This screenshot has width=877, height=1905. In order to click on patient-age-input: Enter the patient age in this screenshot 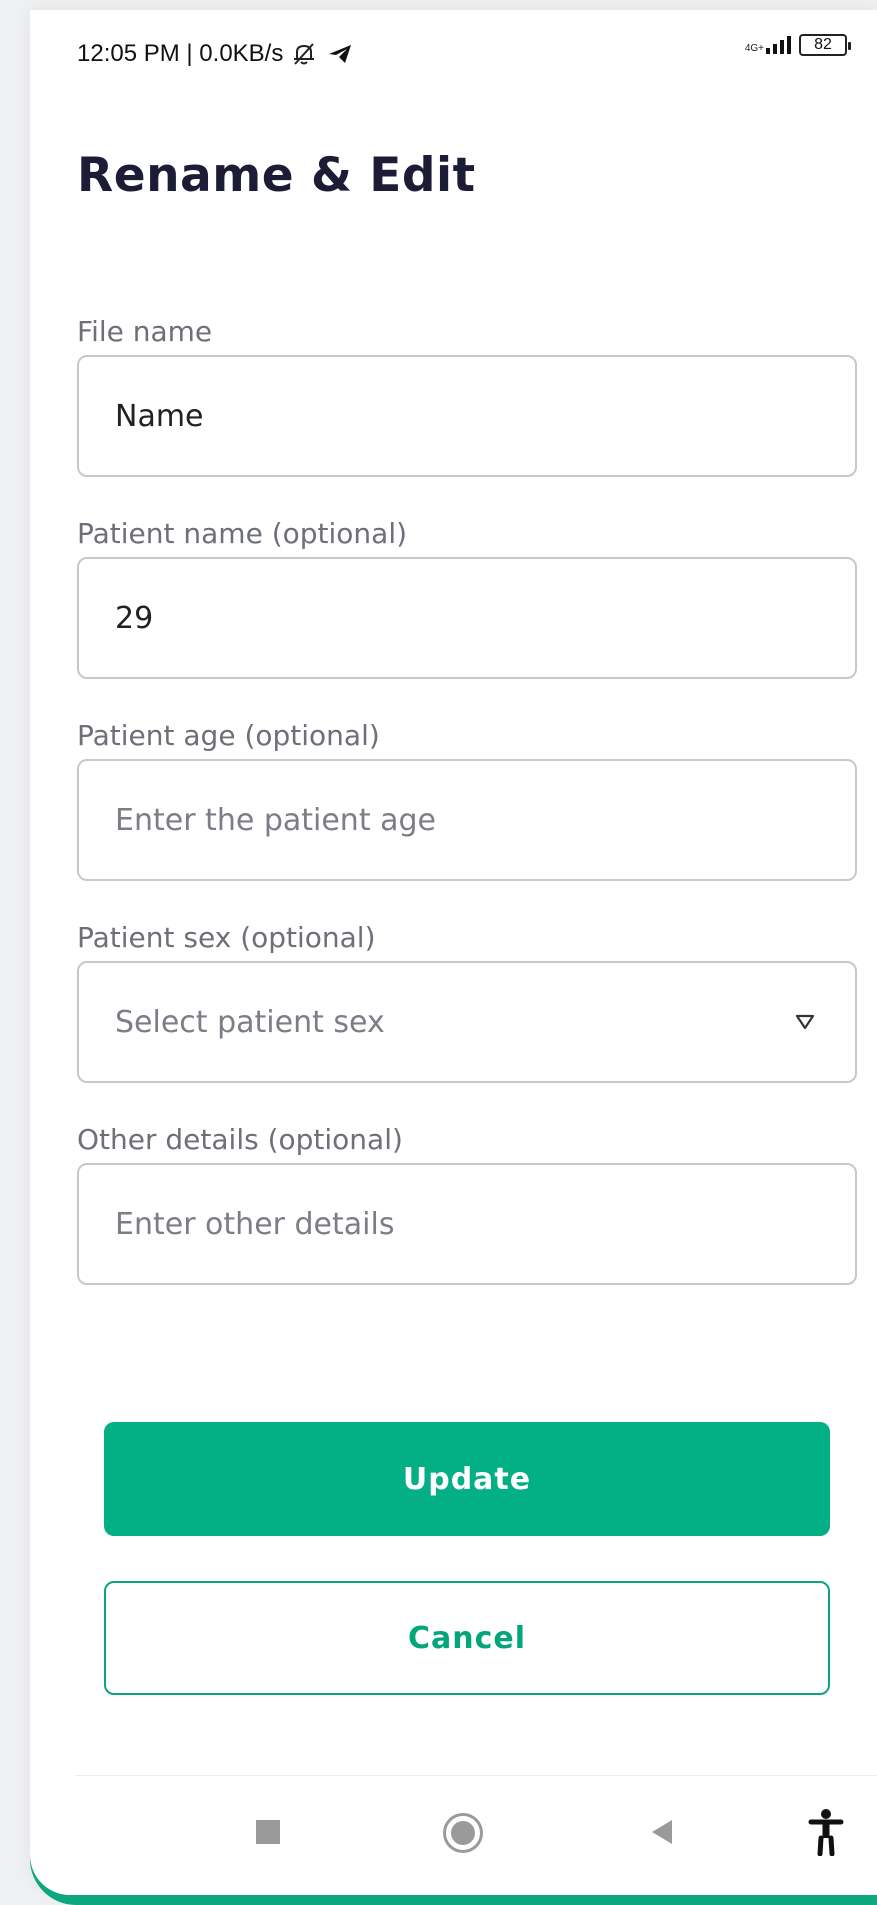, I will do `click(467, 820)`.